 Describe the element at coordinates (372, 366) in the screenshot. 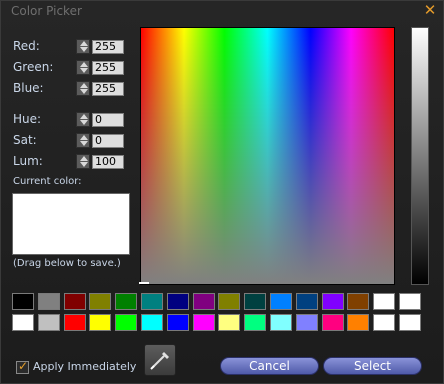

I see `select-button: Select` at that location.